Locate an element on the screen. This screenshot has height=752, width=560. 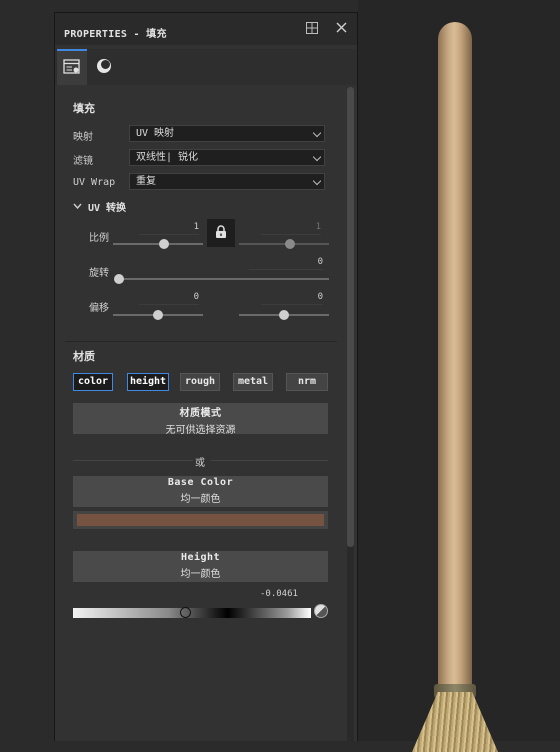
dock-icon is located at coordinates (312, 29).